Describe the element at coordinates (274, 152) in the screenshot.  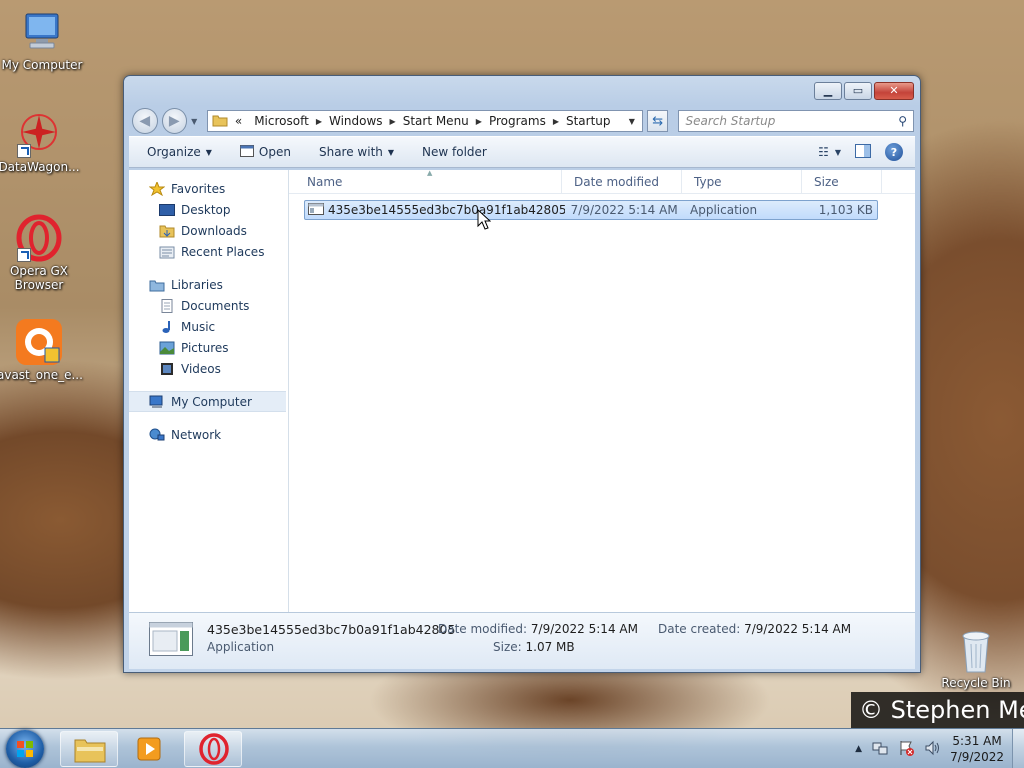
I see `open-label: Open` at that location.